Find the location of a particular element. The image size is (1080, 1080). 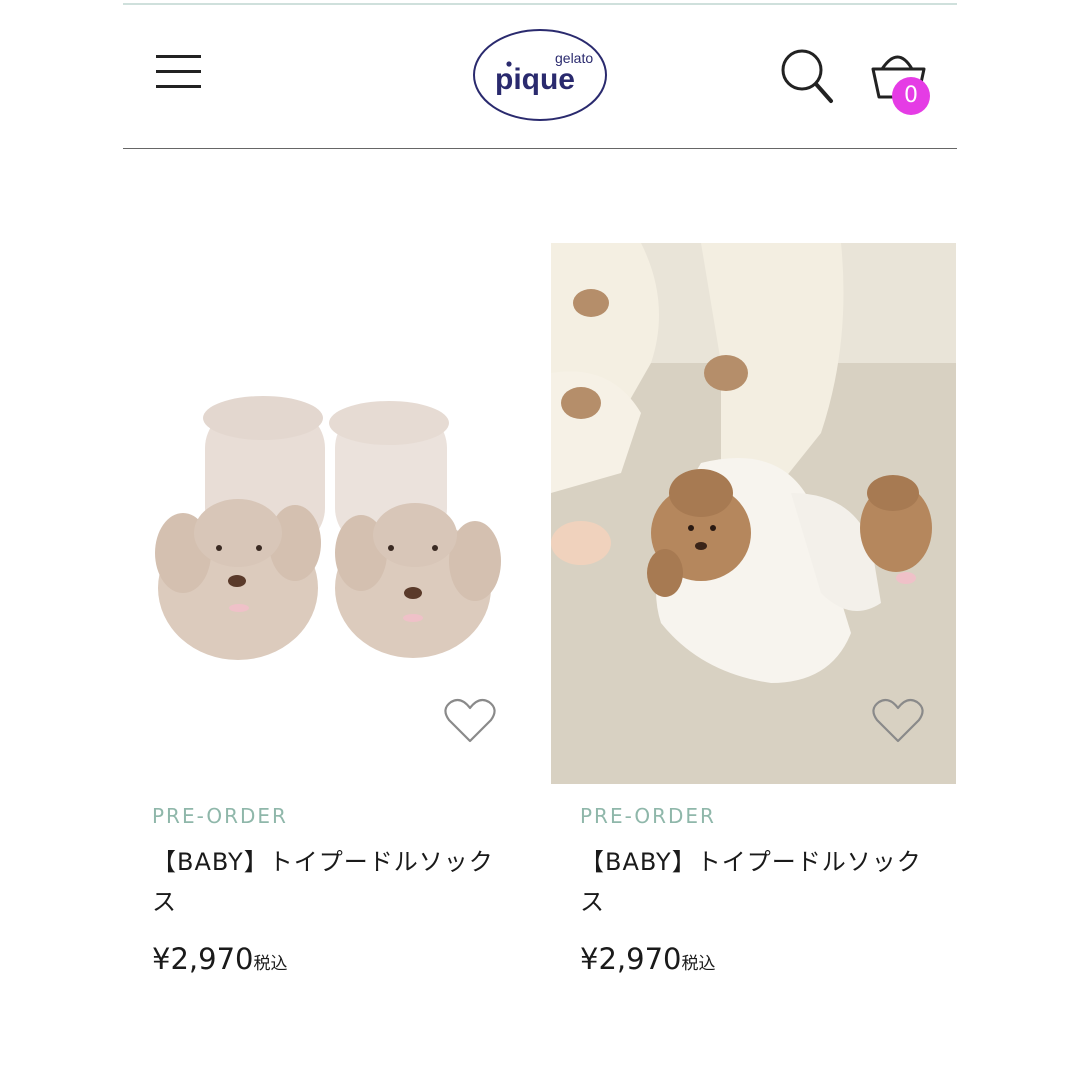

search-button is located at coordinates (808, 77).